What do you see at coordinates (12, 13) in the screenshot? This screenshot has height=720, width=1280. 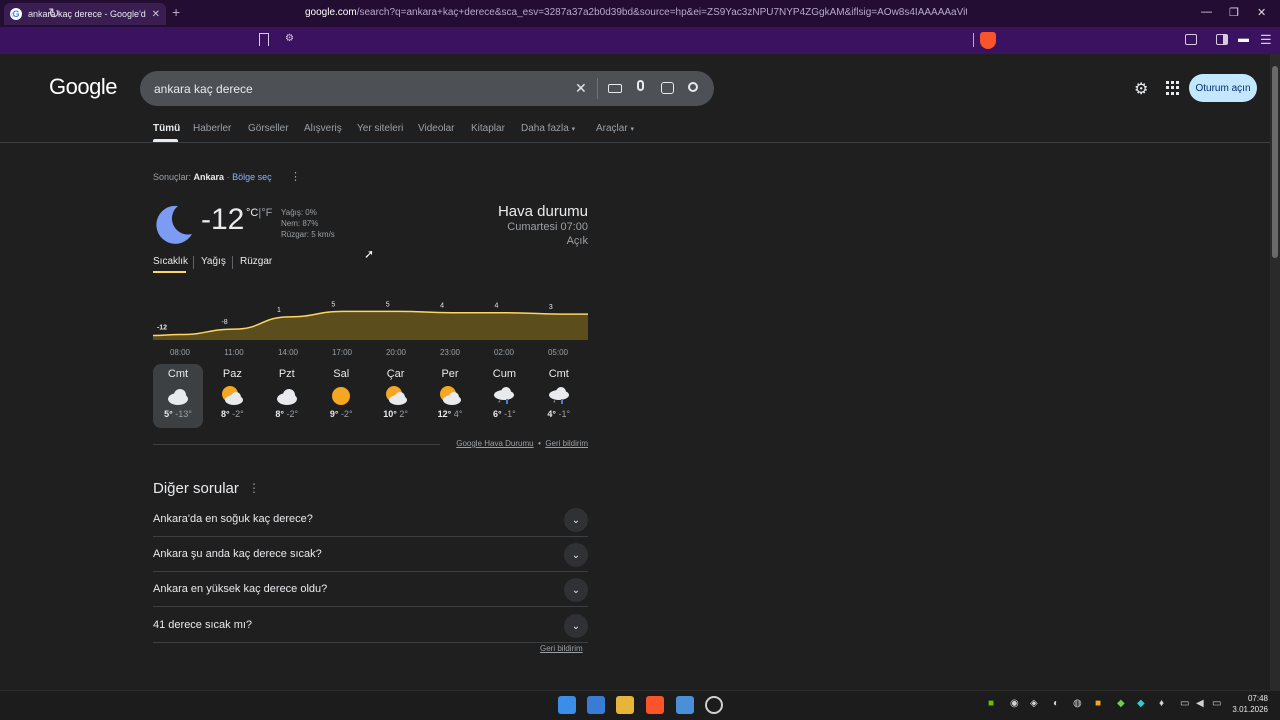 I see `back-icon: ‹` at bounding box center [12, 13].